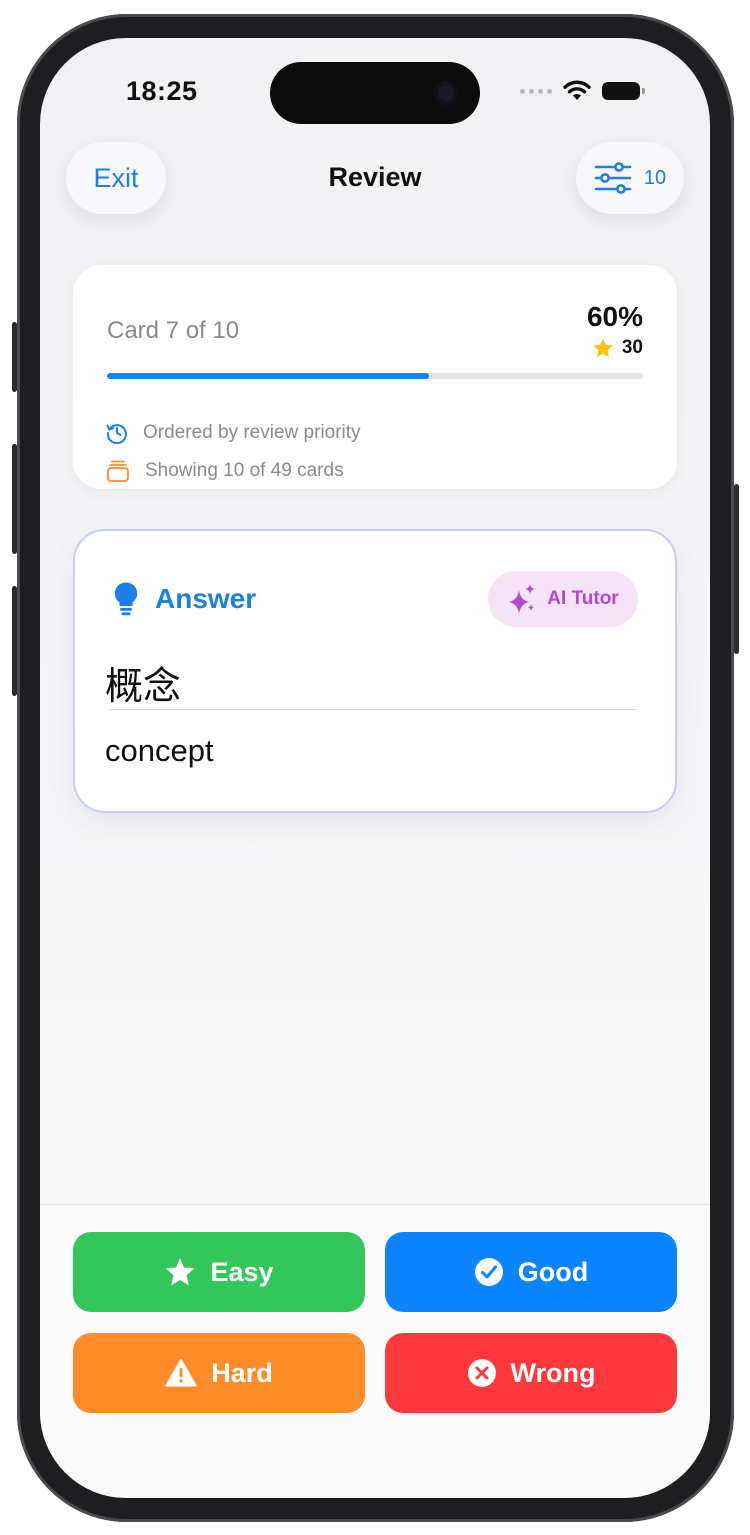 The width and height of the screenshot is (750, 1535). I want to click on filter-button: 10, so click(630, 178).